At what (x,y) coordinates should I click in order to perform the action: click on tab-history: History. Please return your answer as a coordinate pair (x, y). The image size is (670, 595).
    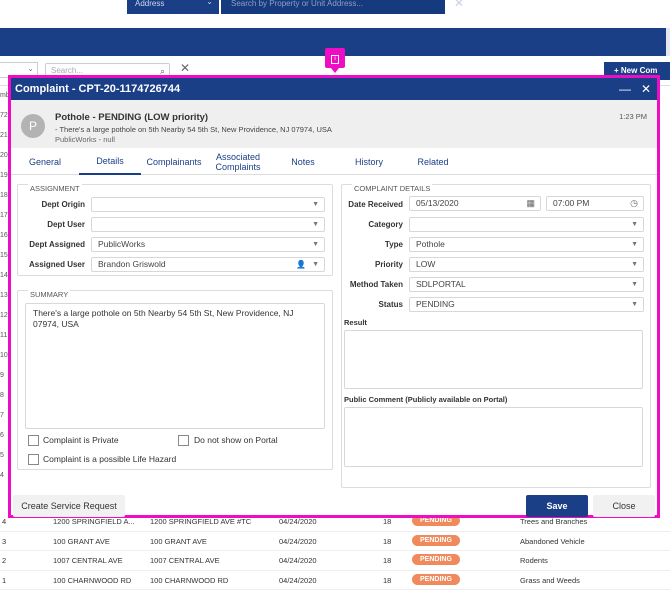
    Looking at the image, I should click on (369, 161).